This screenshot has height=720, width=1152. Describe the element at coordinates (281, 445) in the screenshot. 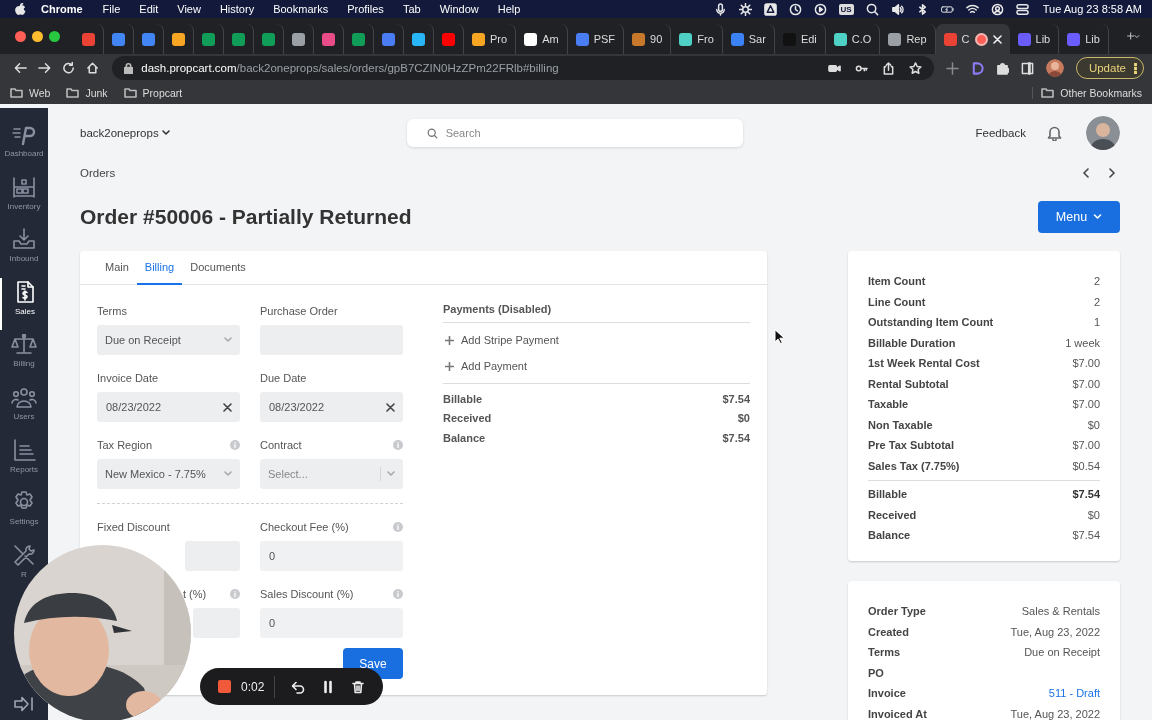

I see `field-label: Contract` at that location.